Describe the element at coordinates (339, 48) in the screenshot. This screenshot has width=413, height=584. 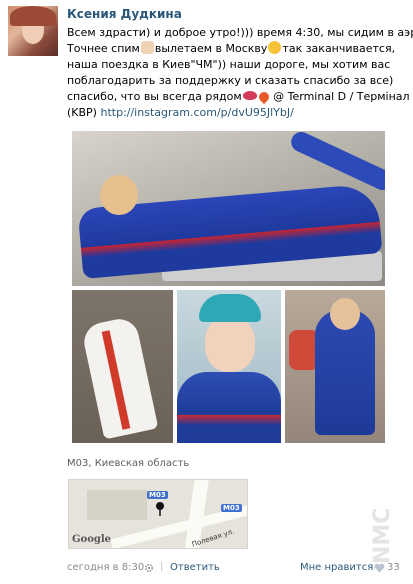
I see `post-text-line-2c: так заканчивается,` at that location.